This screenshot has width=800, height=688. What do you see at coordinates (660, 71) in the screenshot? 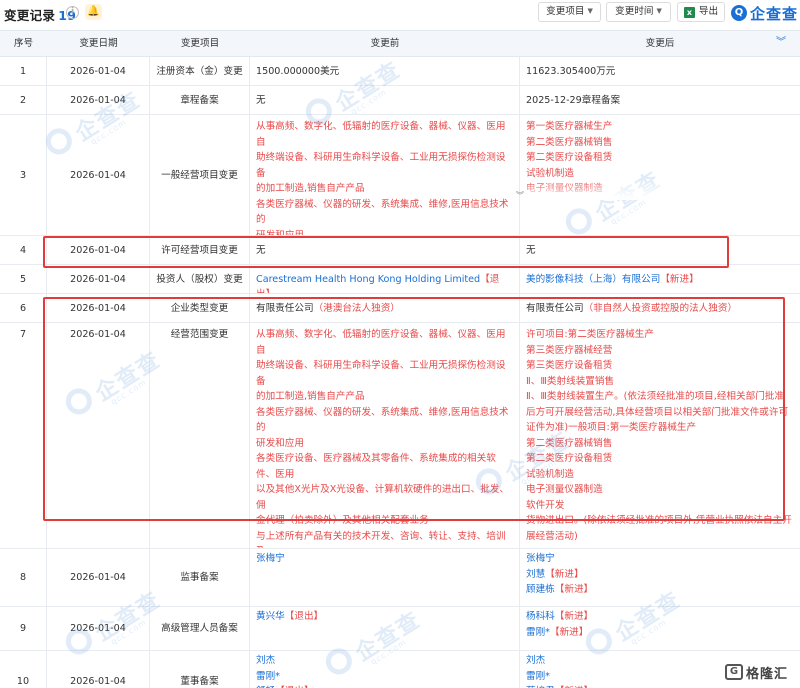
I see `cell-after: 11623.305400万元` at bounding box center [660, 71].